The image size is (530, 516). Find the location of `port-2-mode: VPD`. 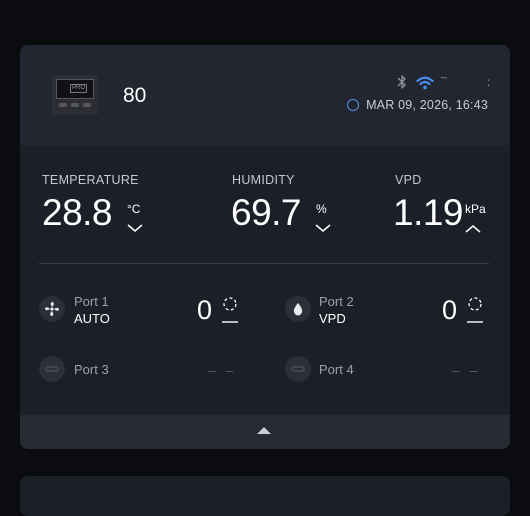

port-2-mode: VPD is located at coordinates (332, 318).